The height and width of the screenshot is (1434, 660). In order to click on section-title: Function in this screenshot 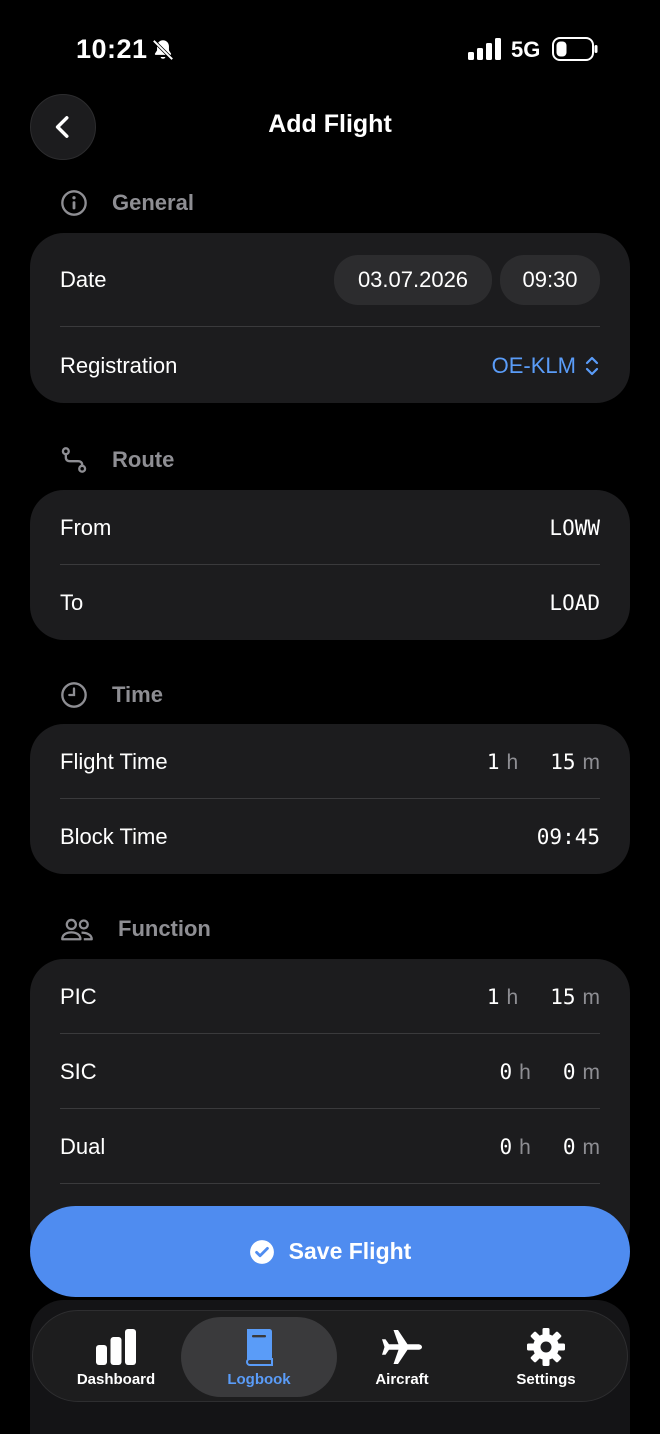, I will do `click(164, 928)`.